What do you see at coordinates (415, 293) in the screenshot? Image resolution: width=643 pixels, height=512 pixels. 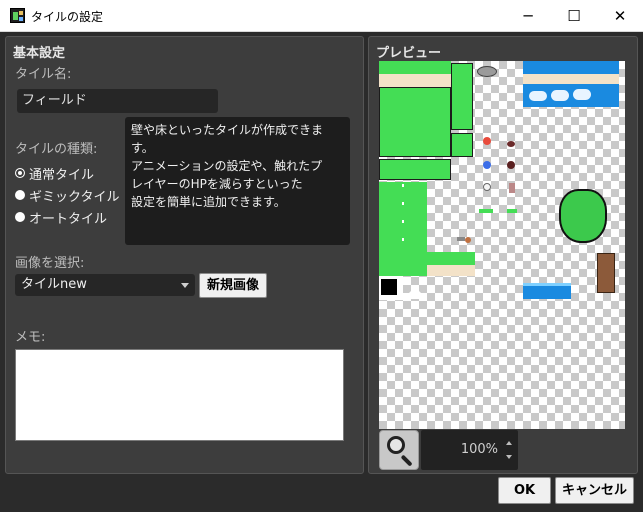 I see `spike-sprite` at bounding box center [415, 293].